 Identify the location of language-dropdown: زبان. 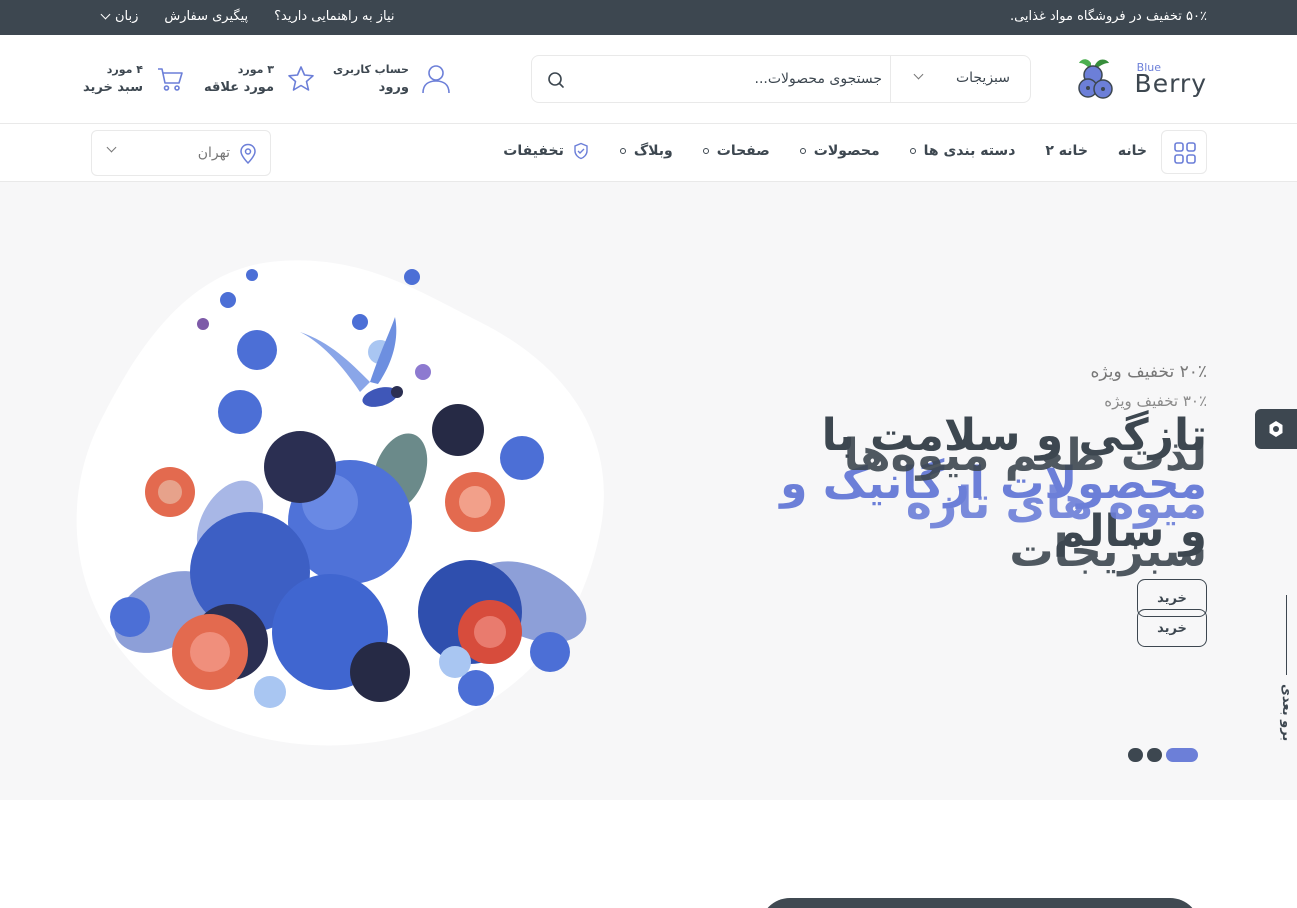
(119, 16).